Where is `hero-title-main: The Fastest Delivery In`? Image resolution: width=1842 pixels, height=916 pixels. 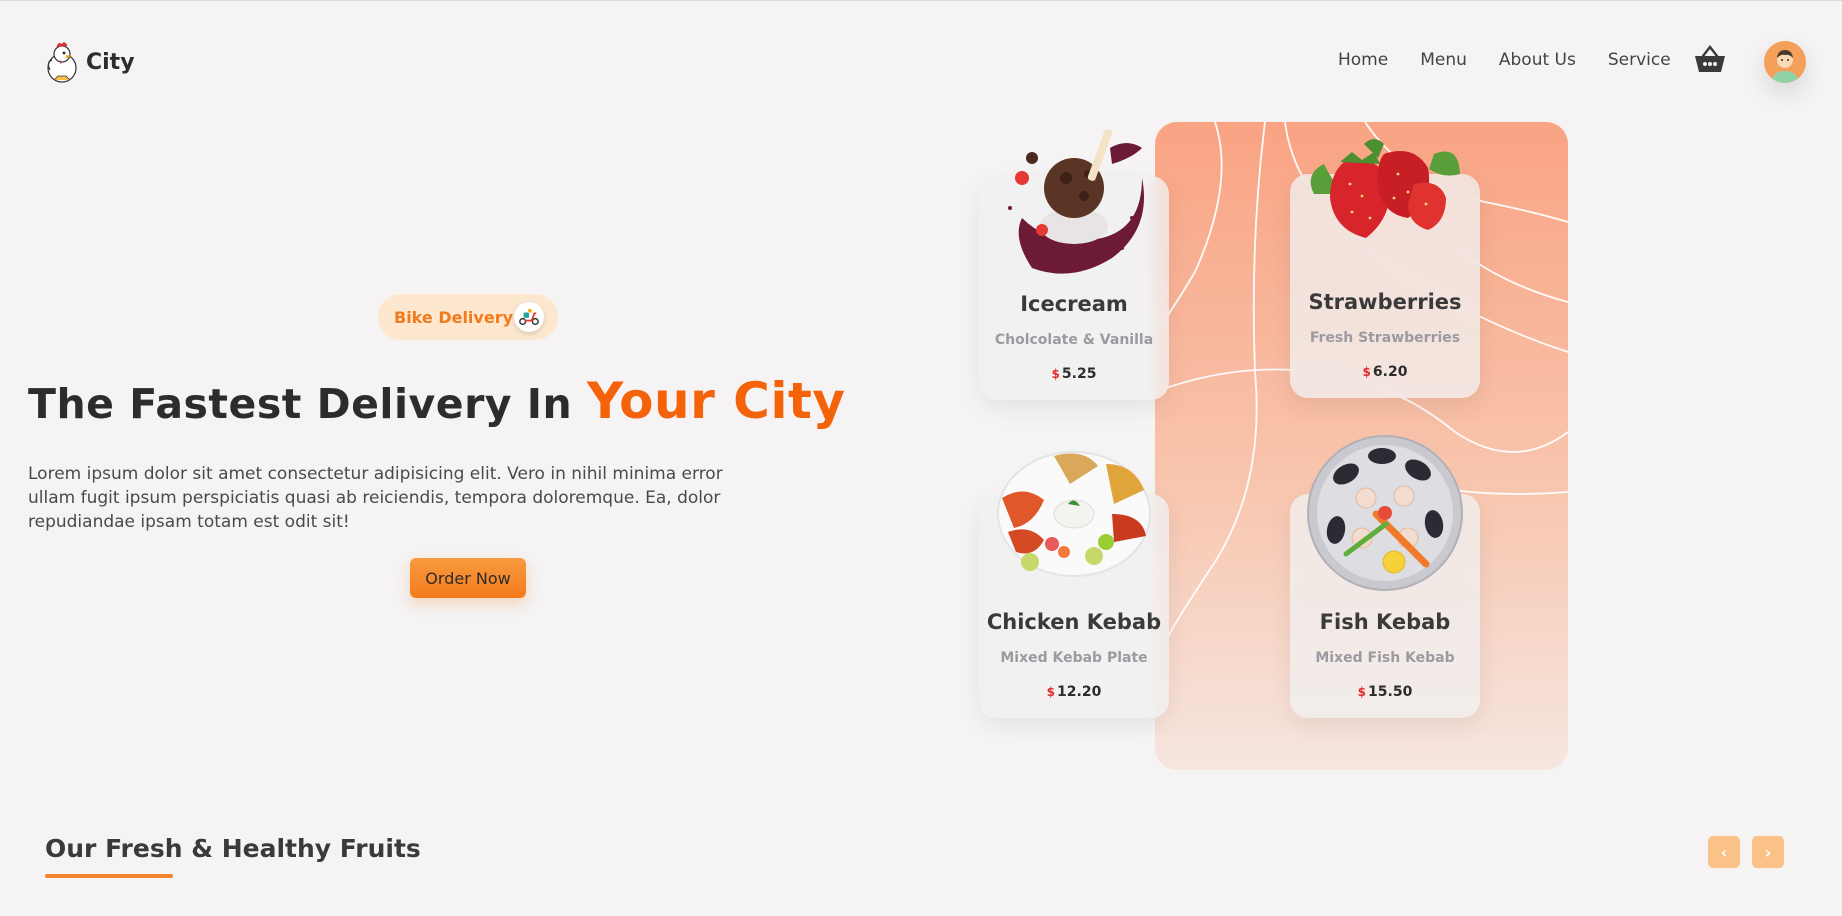
hero-title-main: The Fastest Delivery In is located at coordinates (300, 404).